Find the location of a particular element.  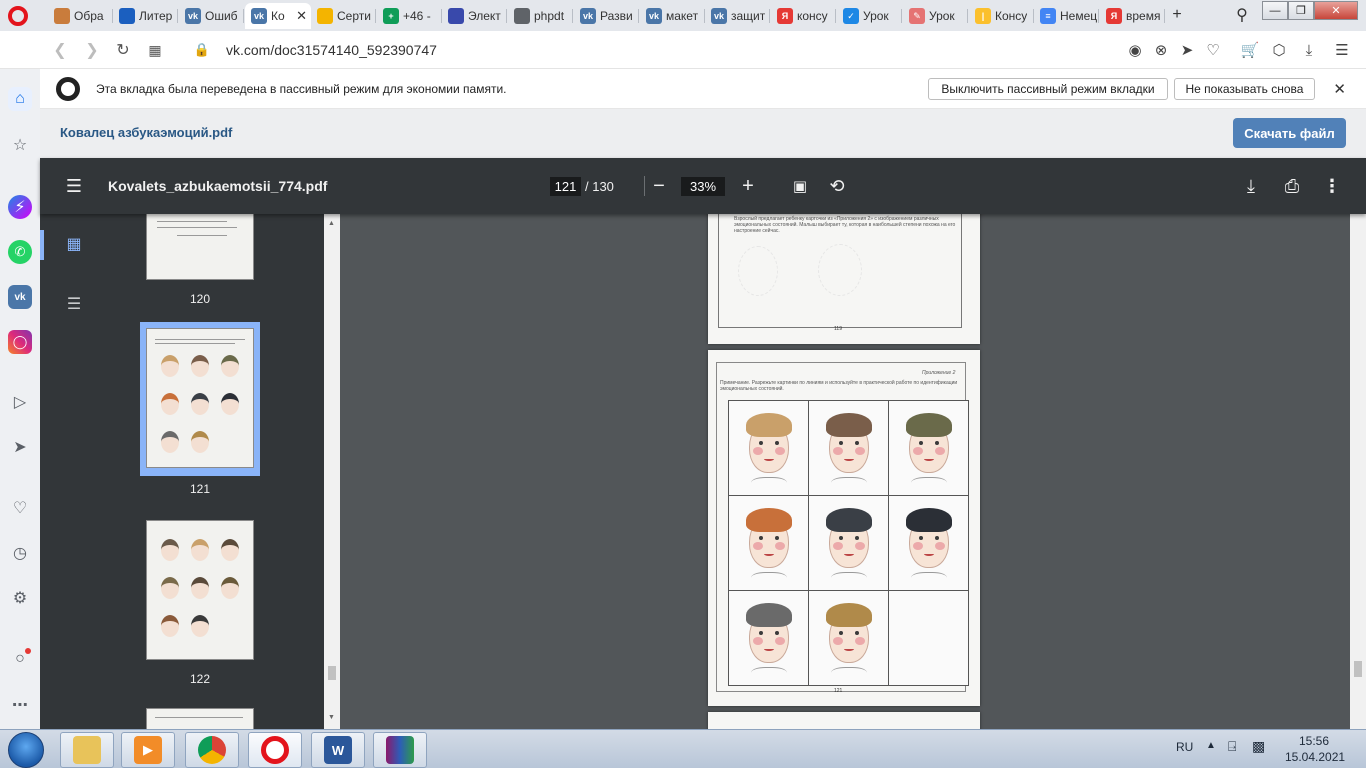

tab-7: phpdt is located at coordinates (541, 16).